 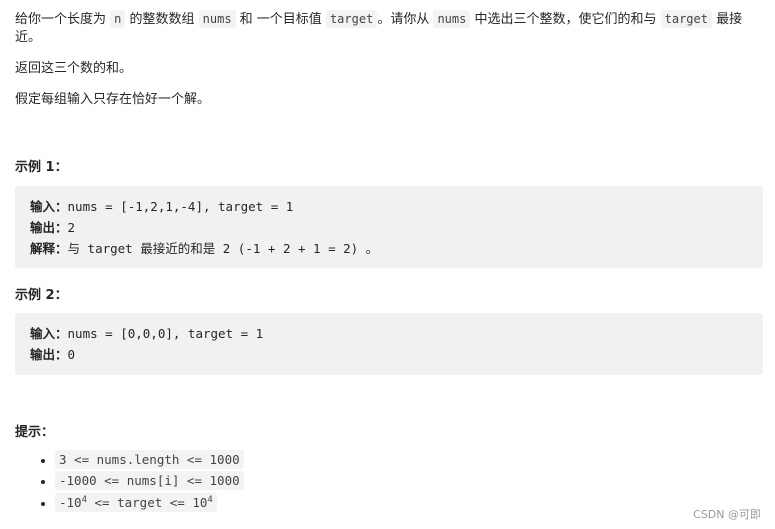 I want to click on text: <= target <= 10, so click(x=147, y=503).